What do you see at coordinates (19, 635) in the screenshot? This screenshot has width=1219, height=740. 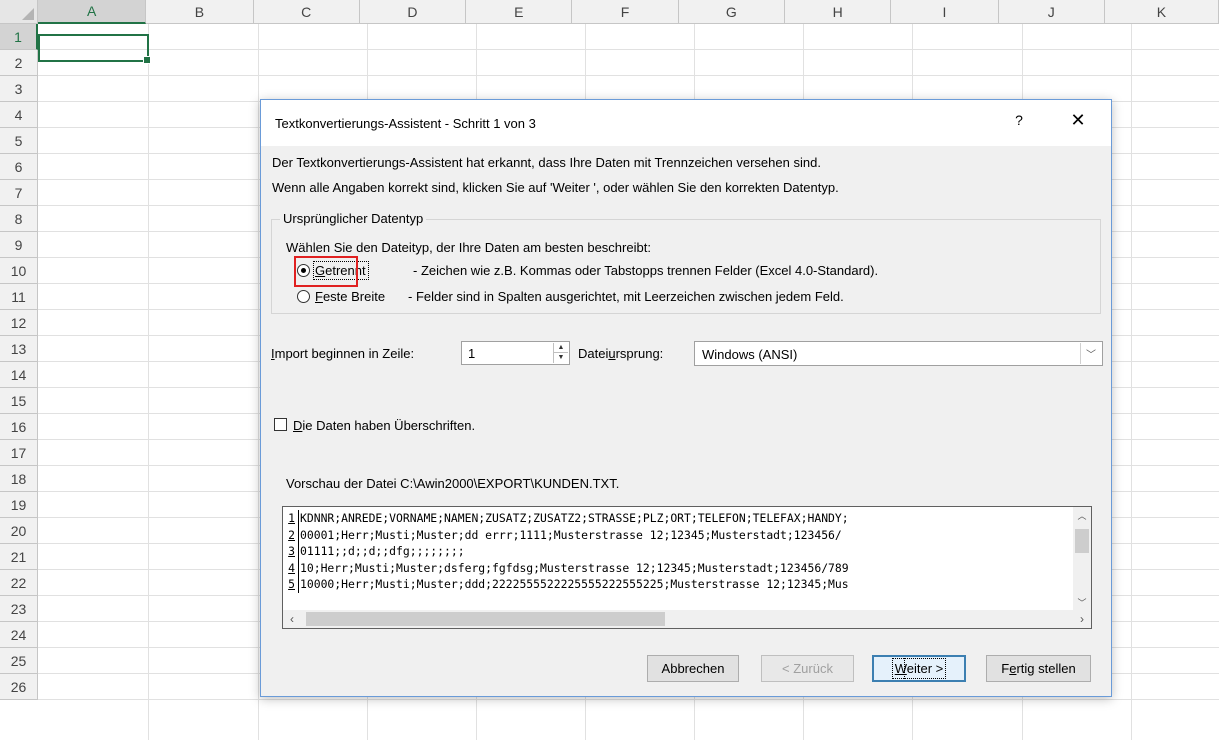 I see `row-header-24: 24` at bounding box center [19, 635].